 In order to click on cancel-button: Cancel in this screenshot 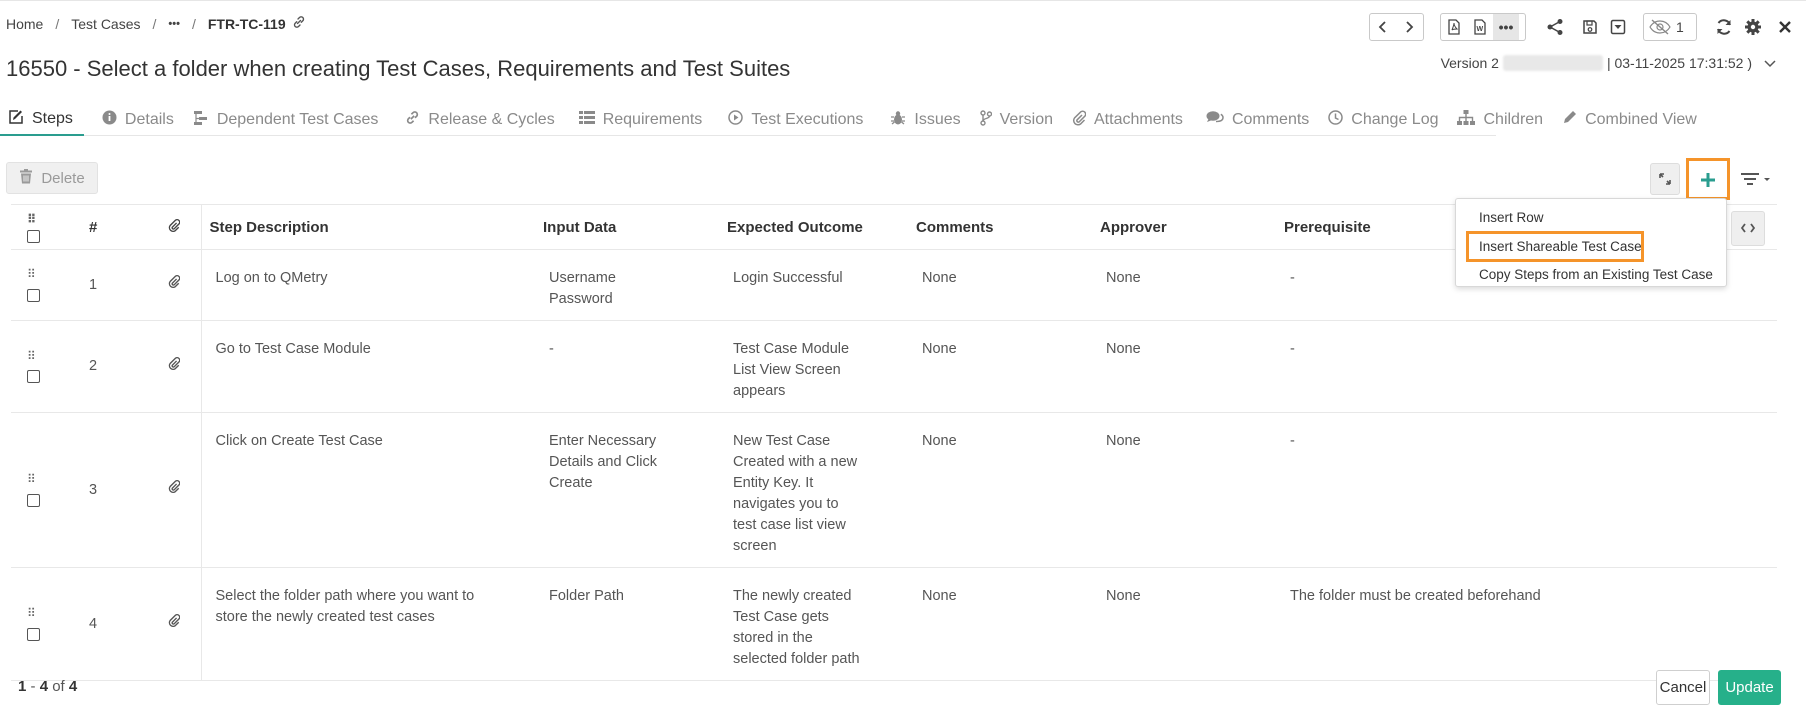, I will do `click(1683, 687)`.